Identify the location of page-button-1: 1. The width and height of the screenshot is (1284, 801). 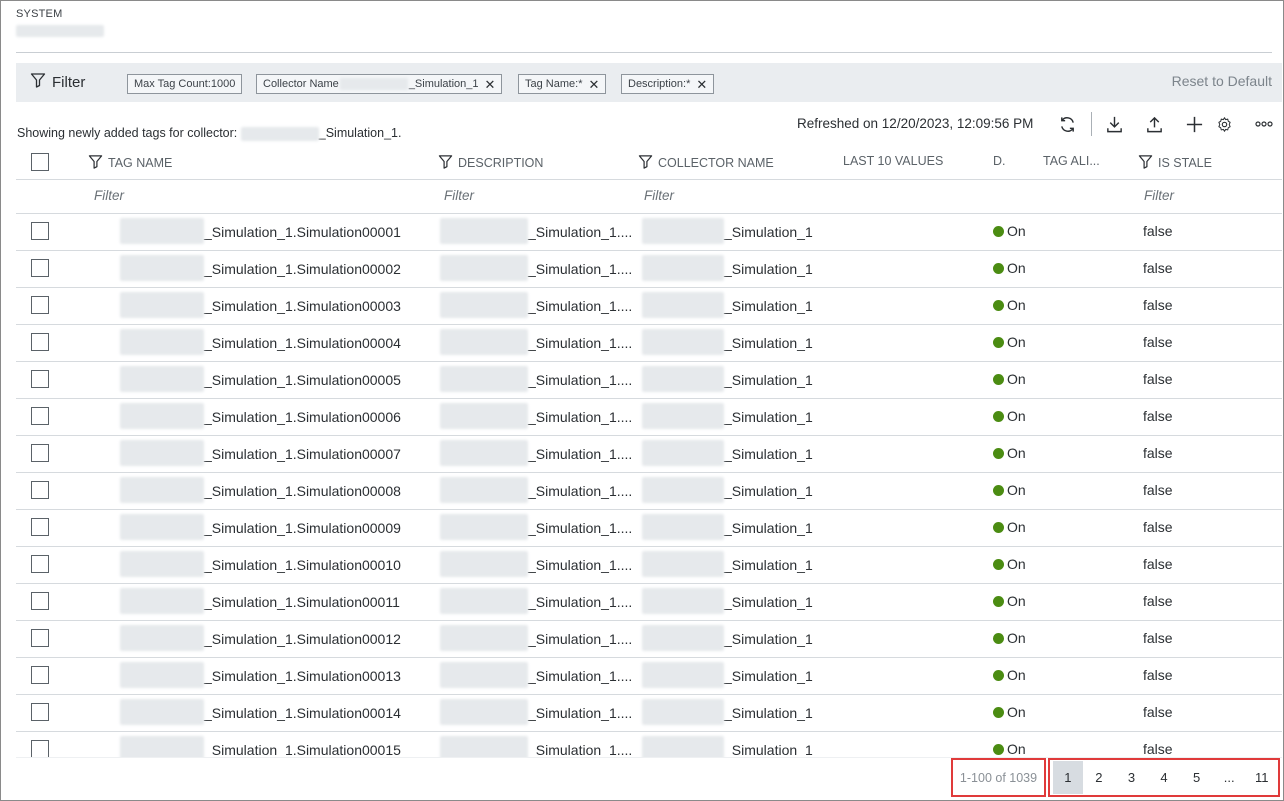
(1068, 777).